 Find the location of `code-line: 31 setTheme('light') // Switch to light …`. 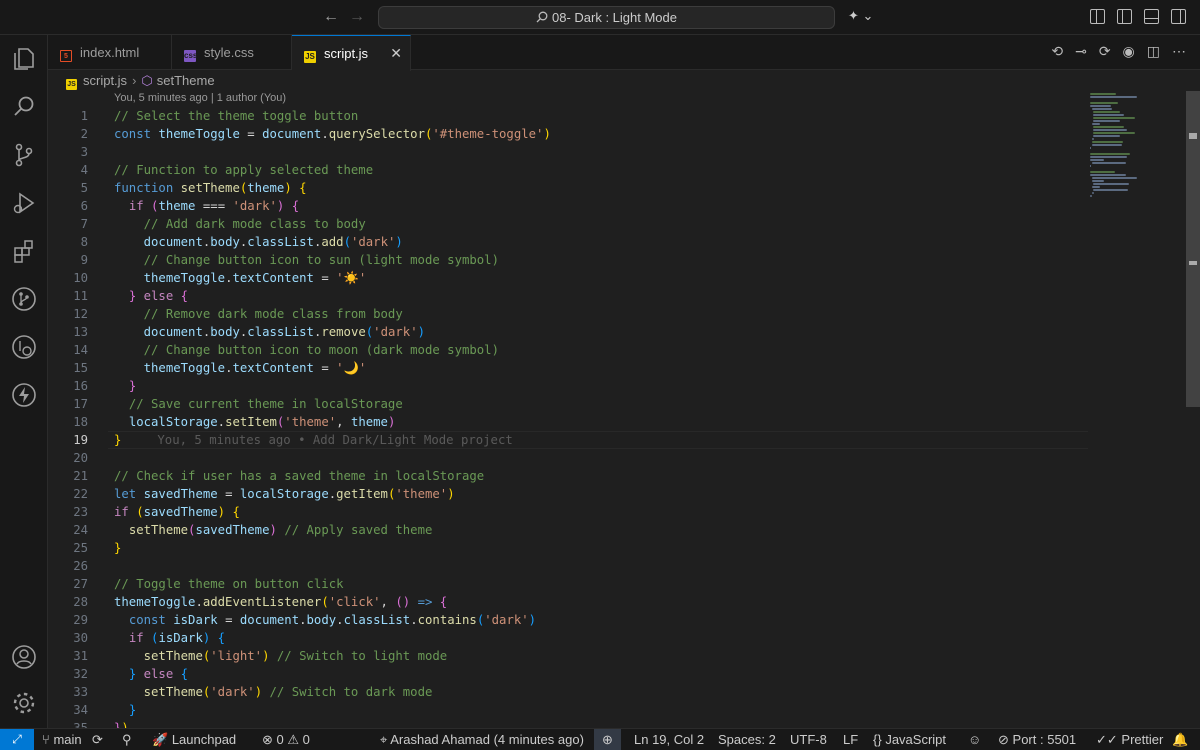

code-line: 31 setTheme('light') // Switch to light … is located at coordinates (568, 656).